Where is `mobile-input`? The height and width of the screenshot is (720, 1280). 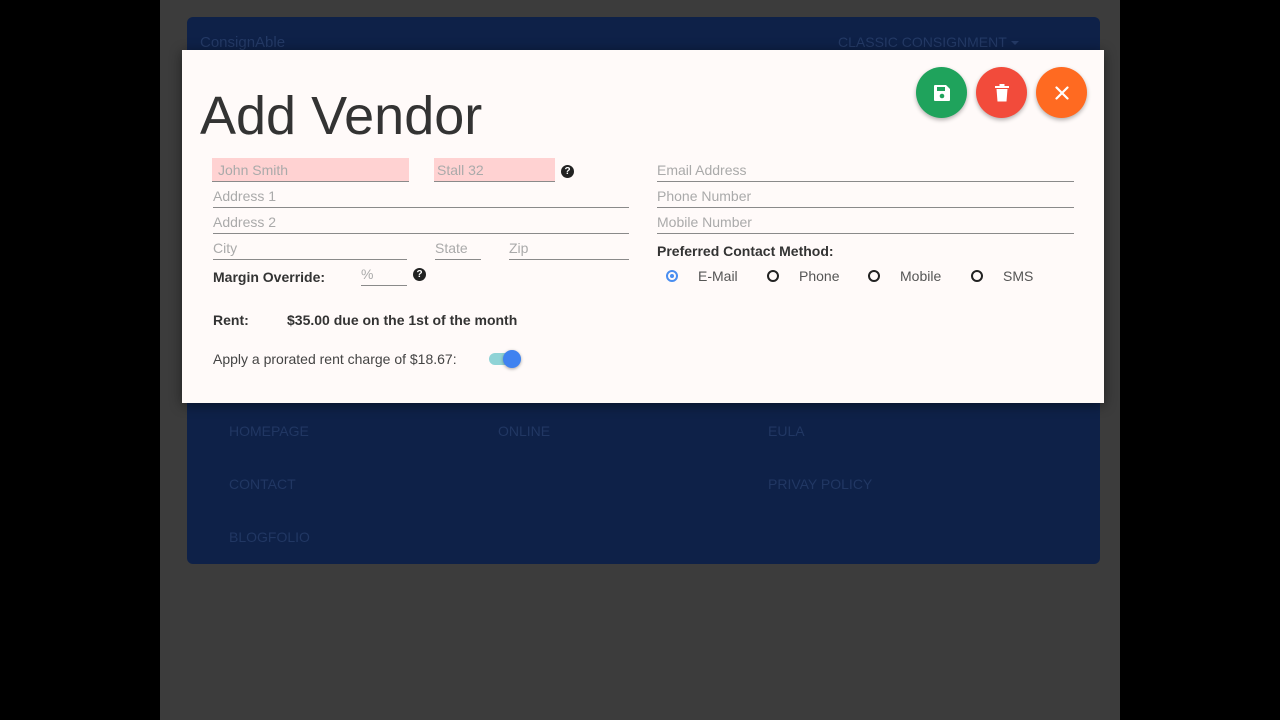
mobile-input is located at coordinates (865, 221).